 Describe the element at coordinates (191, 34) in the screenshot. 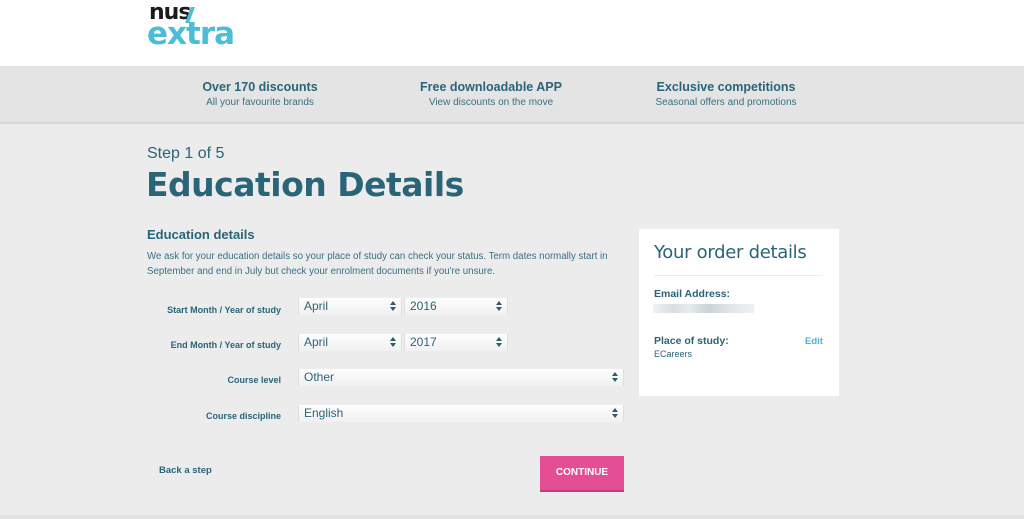

I see `logo-extra-text: extra` at that location.